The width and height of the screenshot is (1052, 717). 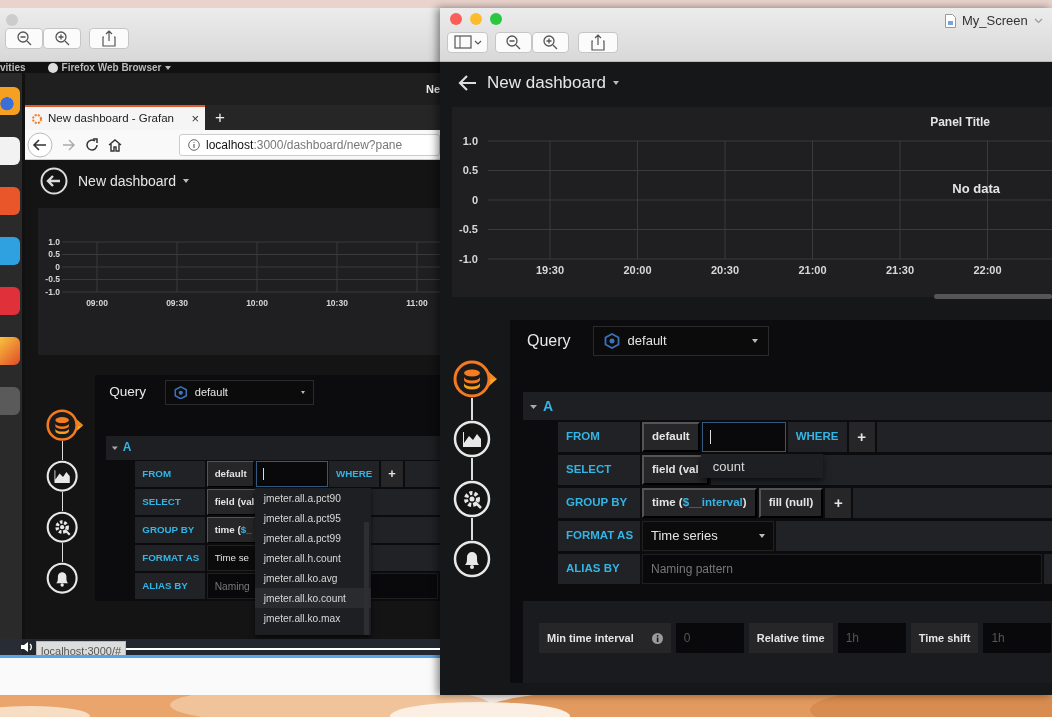 What do you see at coordinates (97, 303) in the screenshot?
I see `axis-tick-label: 09:00` at bounding box center [97, 303].